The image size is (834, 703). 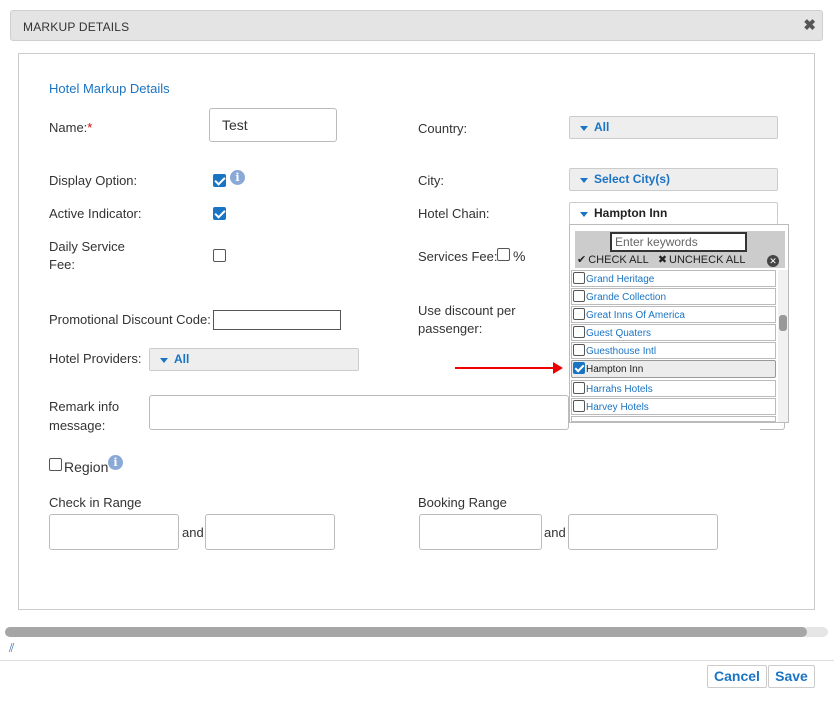 What do you see at coordinates (582, 260) in the screenshot?
I see `check-icon: ✔` at bounding box center [582, 260].